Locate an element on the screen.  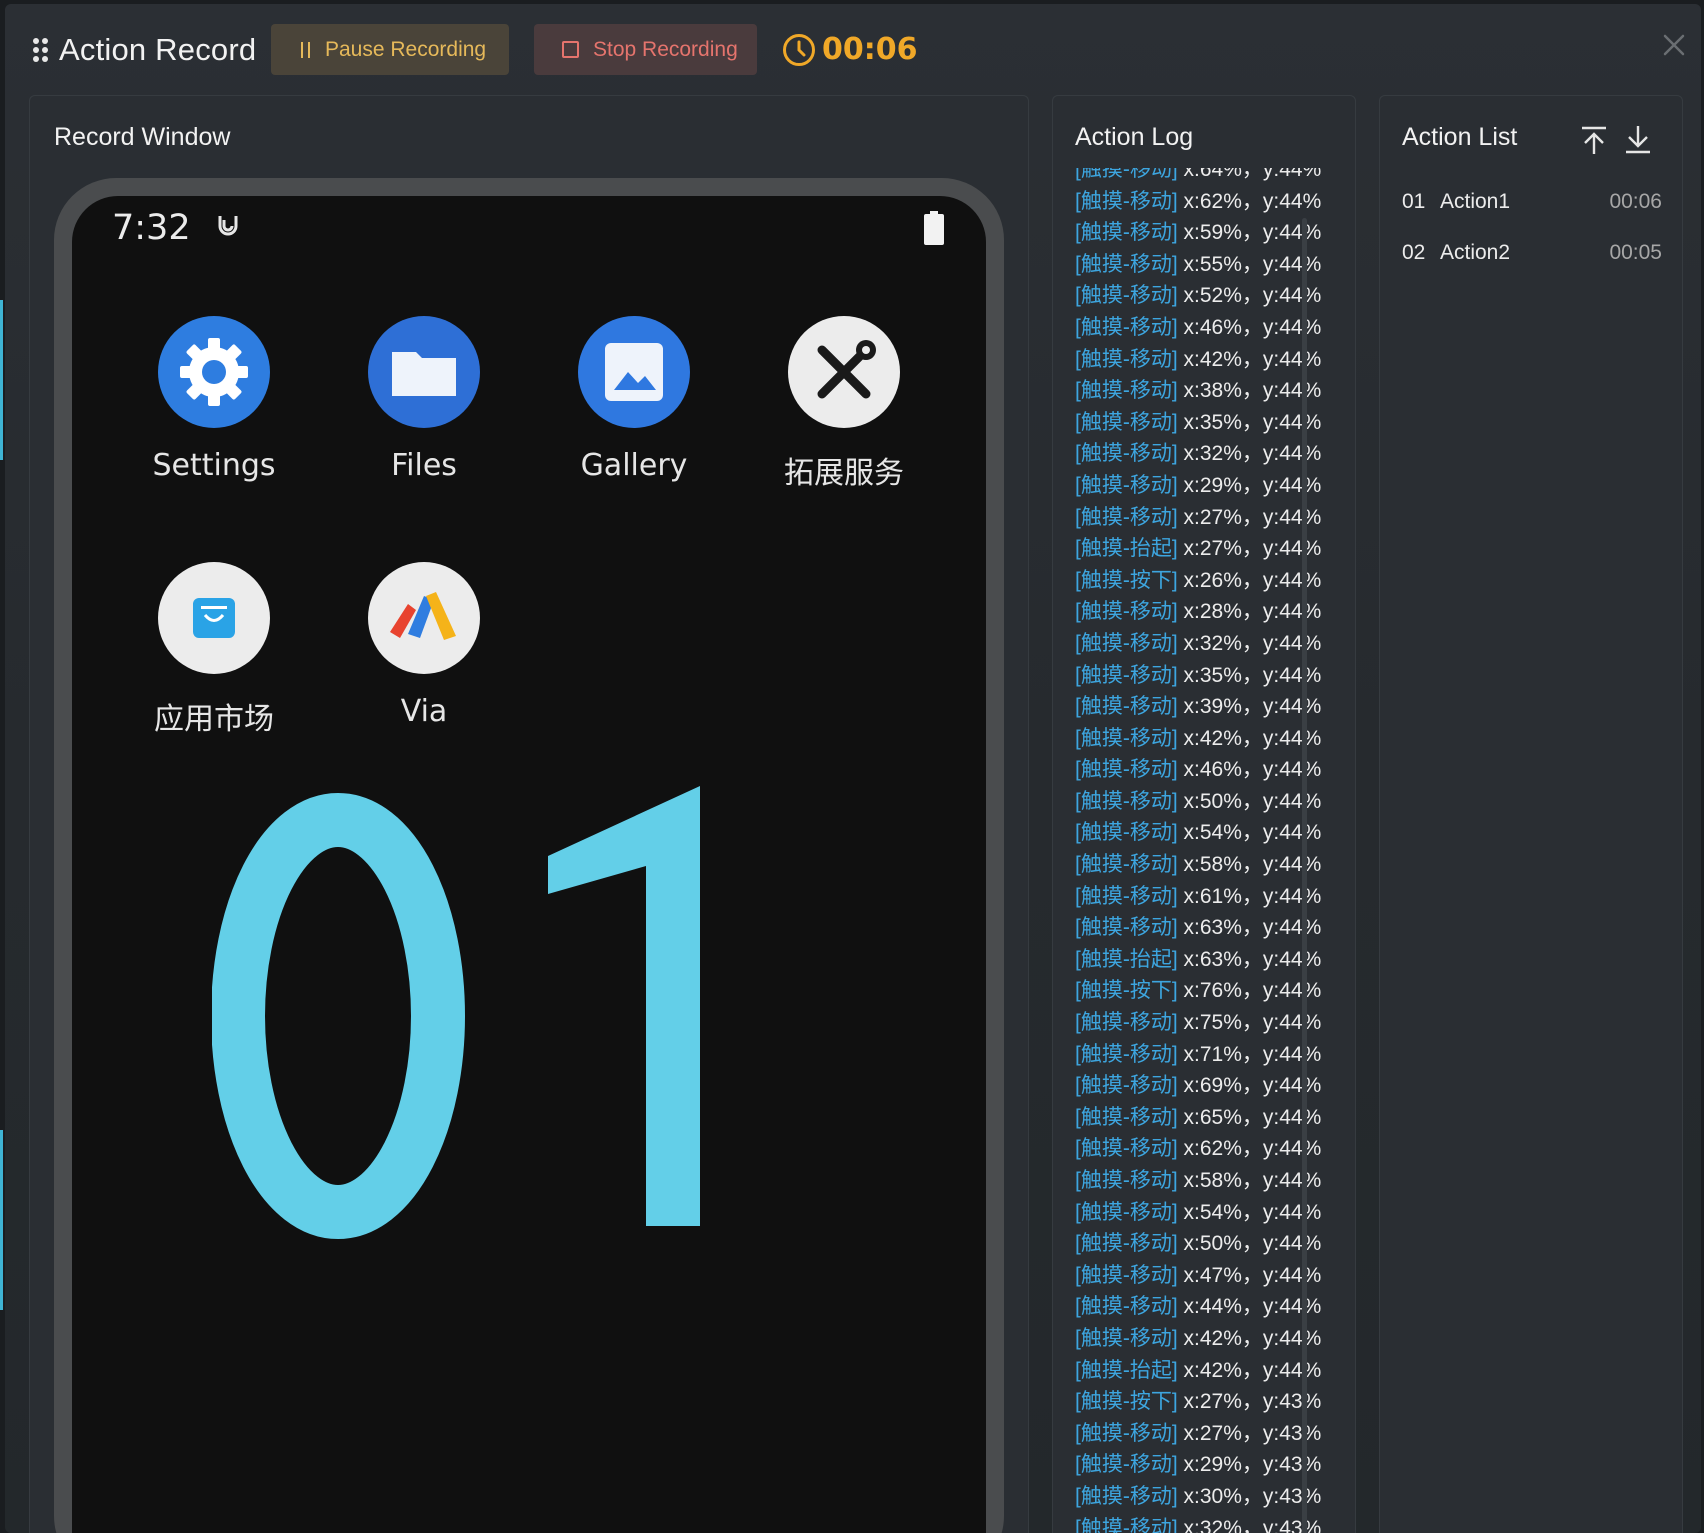
pause-recording-button: Pause Recording is located at coordinates (390, 49).